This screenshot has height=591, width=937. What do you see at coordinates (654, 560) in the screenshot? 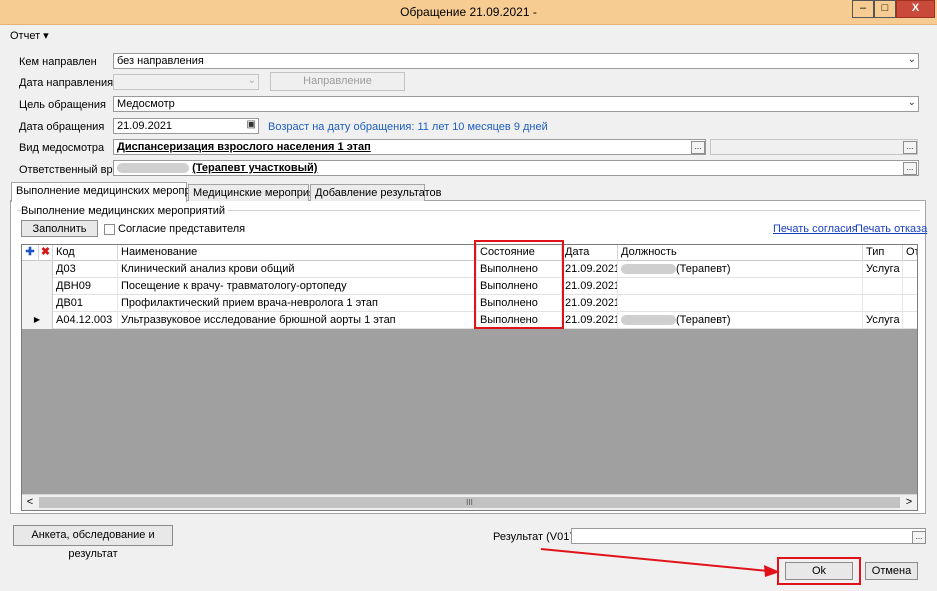
I see `arrow-line` at bounding box center [654, 560].